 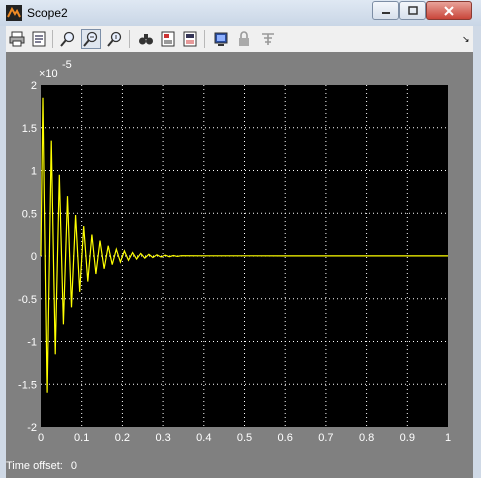 I want to click on exponent-power: -5, so click(x=67, y=65).